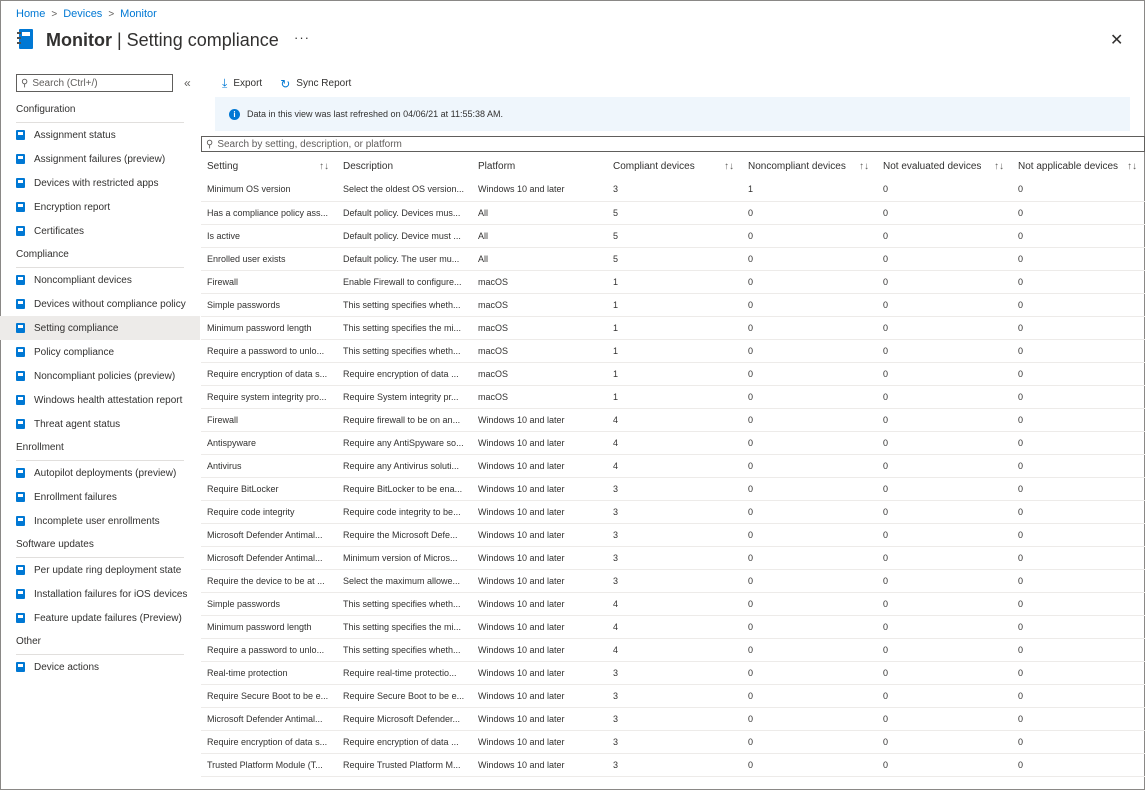 The width and height of the screenshot is (1145, 790). I want to click on breadcrumb-devices: Devices, so click(82, 14).